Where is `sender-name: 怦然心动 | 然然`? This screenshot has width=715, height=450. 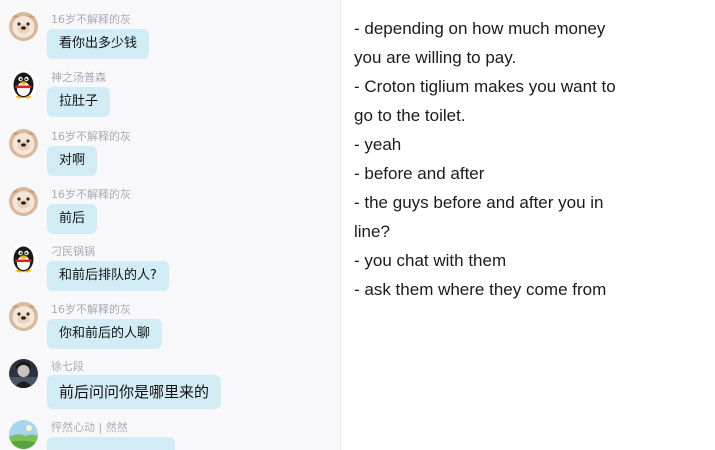
sender-name: 怦然心动 | 然然 is located at coordinates (89, 427).